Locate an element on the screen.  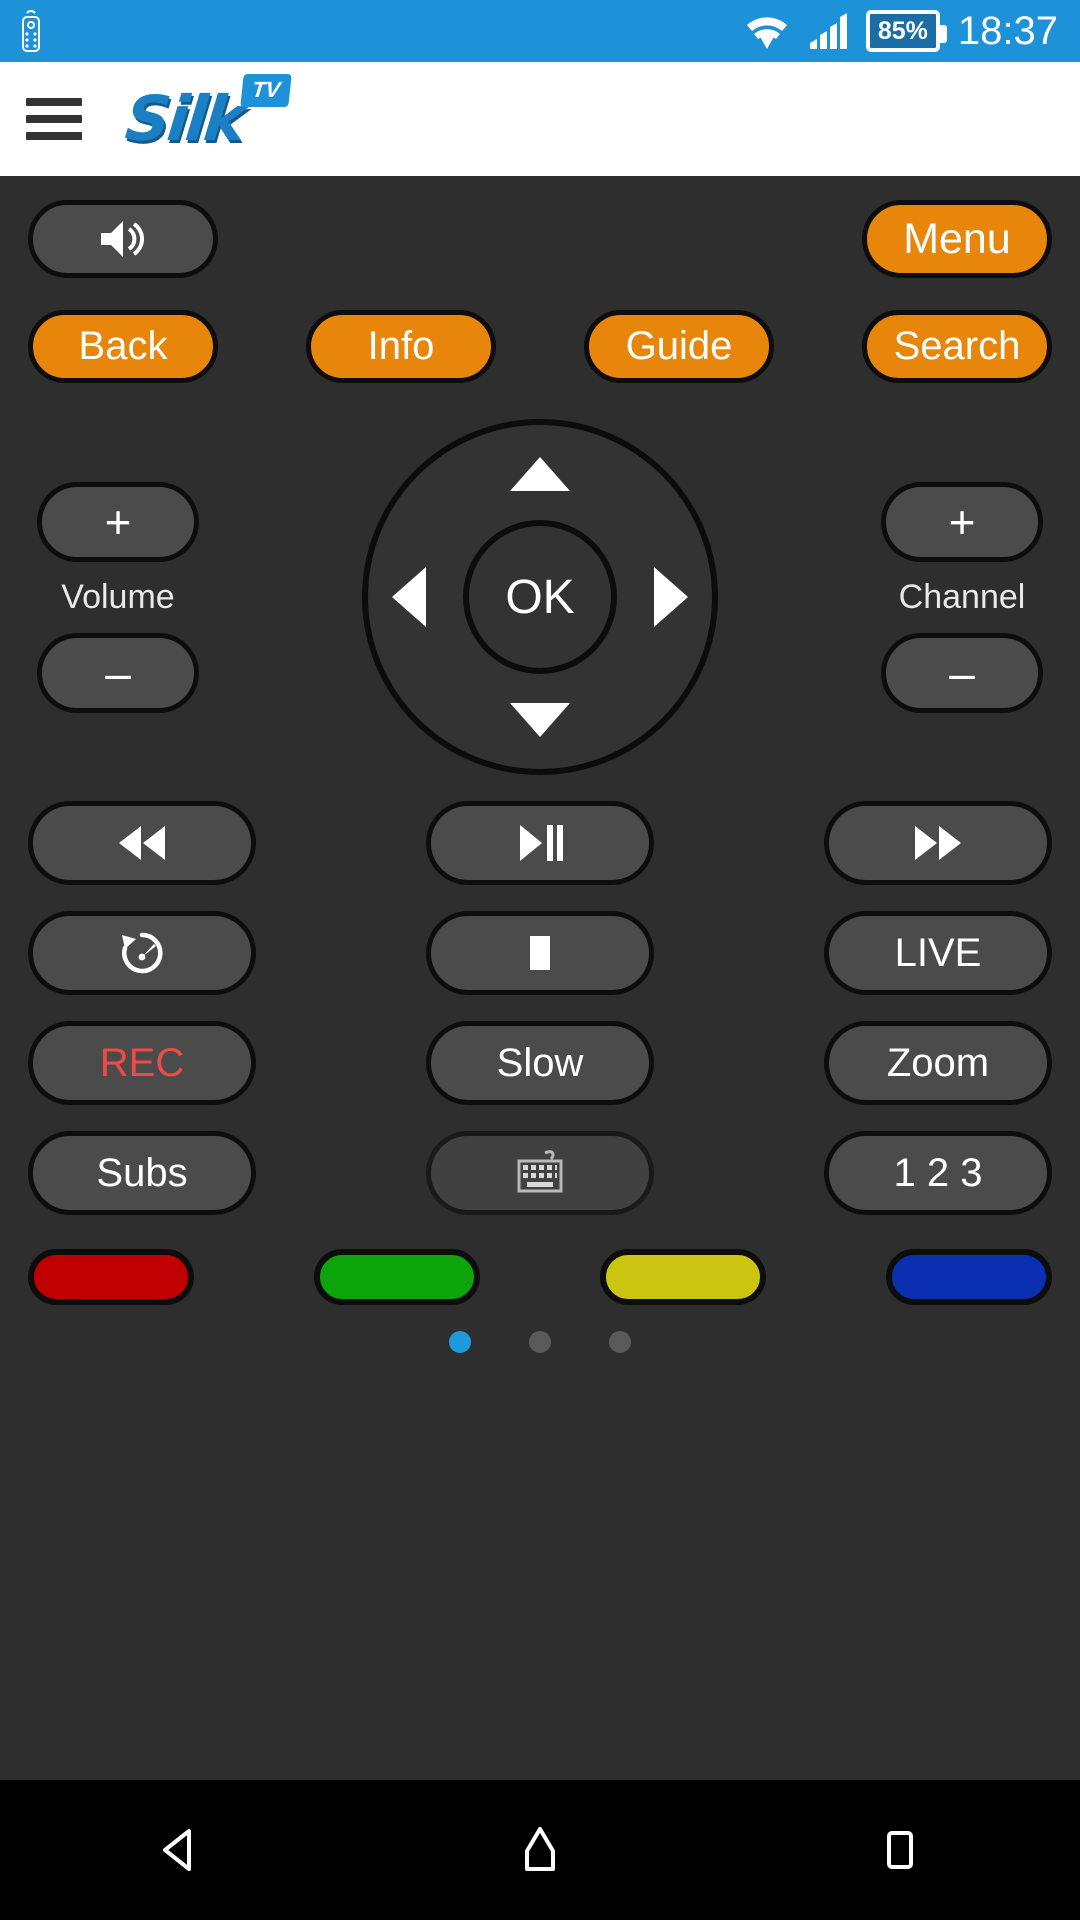
volume-speaker-icon is located at coordinates (123, 239).